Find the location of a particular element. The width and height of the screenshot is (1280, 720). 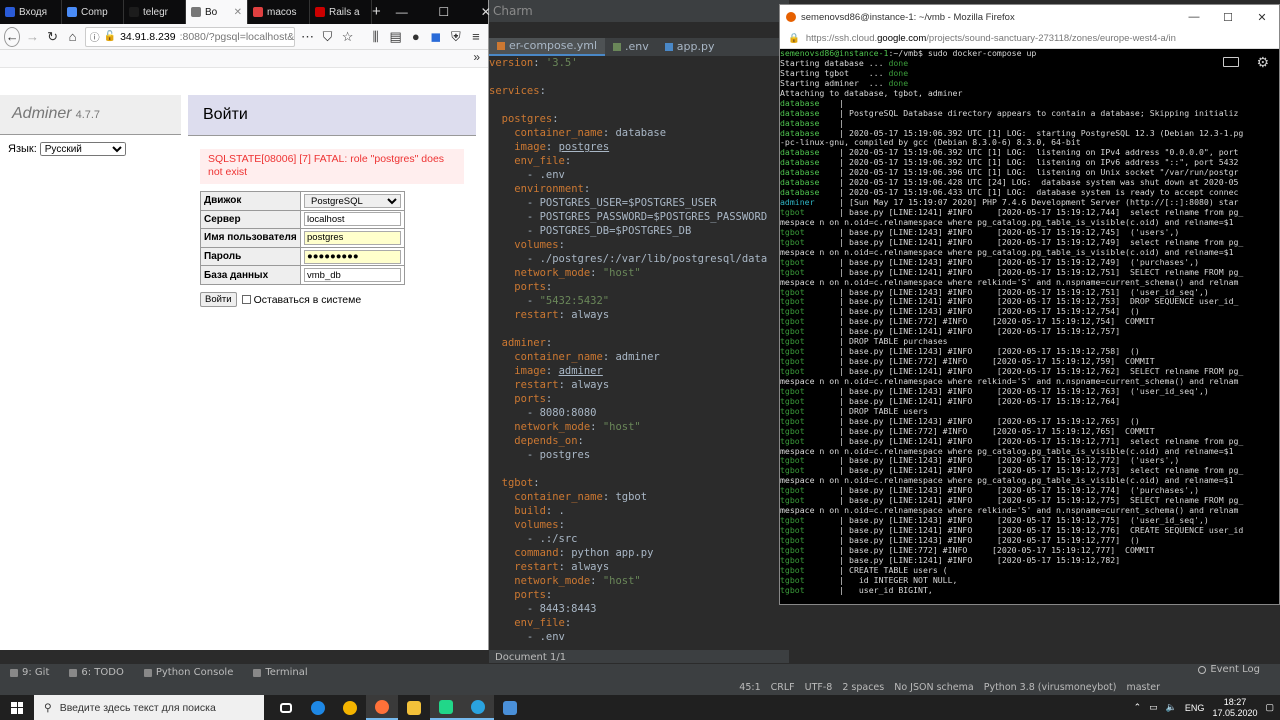

address-bar: ⓘ 🔓 34.91.8.239:8080/?pgsql=localhost&u is located at coordinates (190, 36).